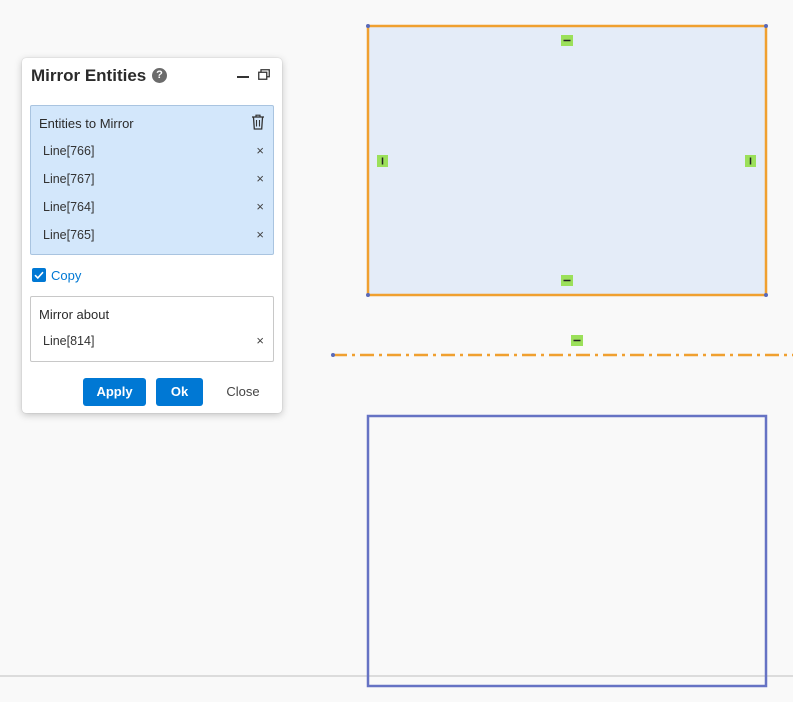  I want to click on mirror-about-label: Mirror about, so click(74, 314).